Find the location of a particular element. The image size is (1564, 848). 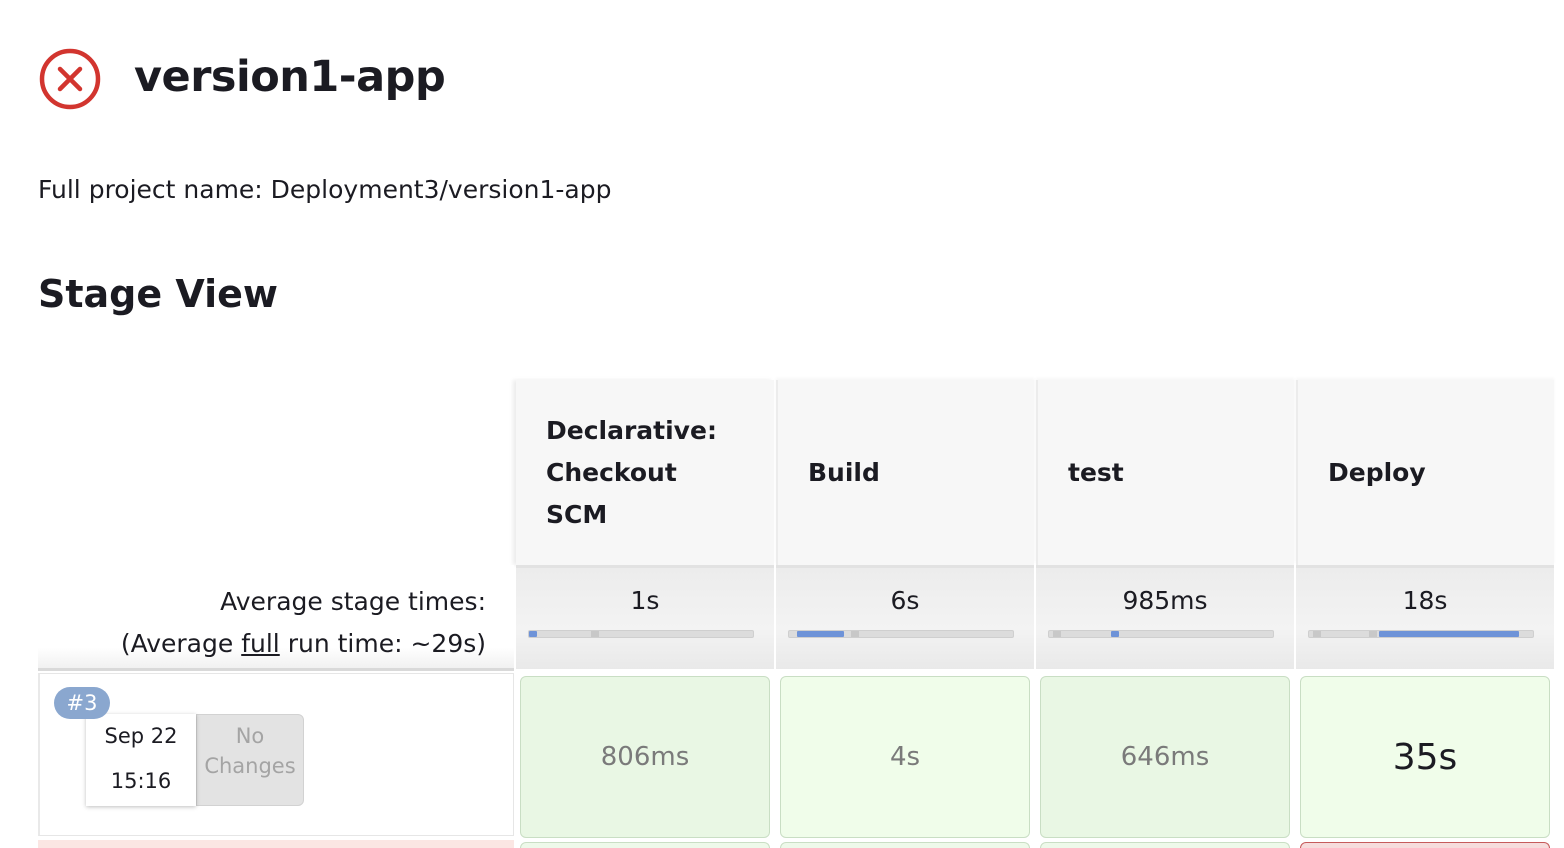

stage-duration: 35s is located at coordinates (1425, 757).